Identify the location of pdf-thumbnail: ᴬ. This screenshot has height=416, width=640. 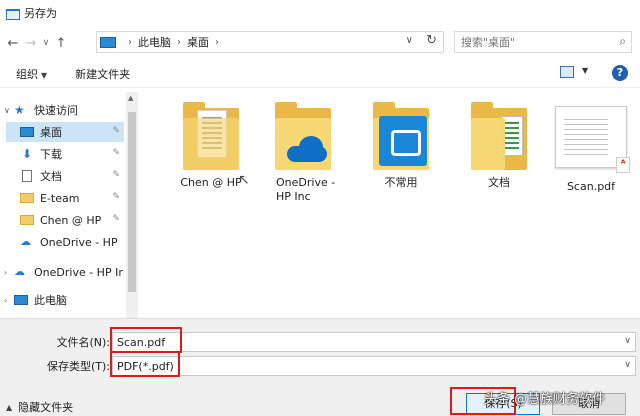
(592, 139).